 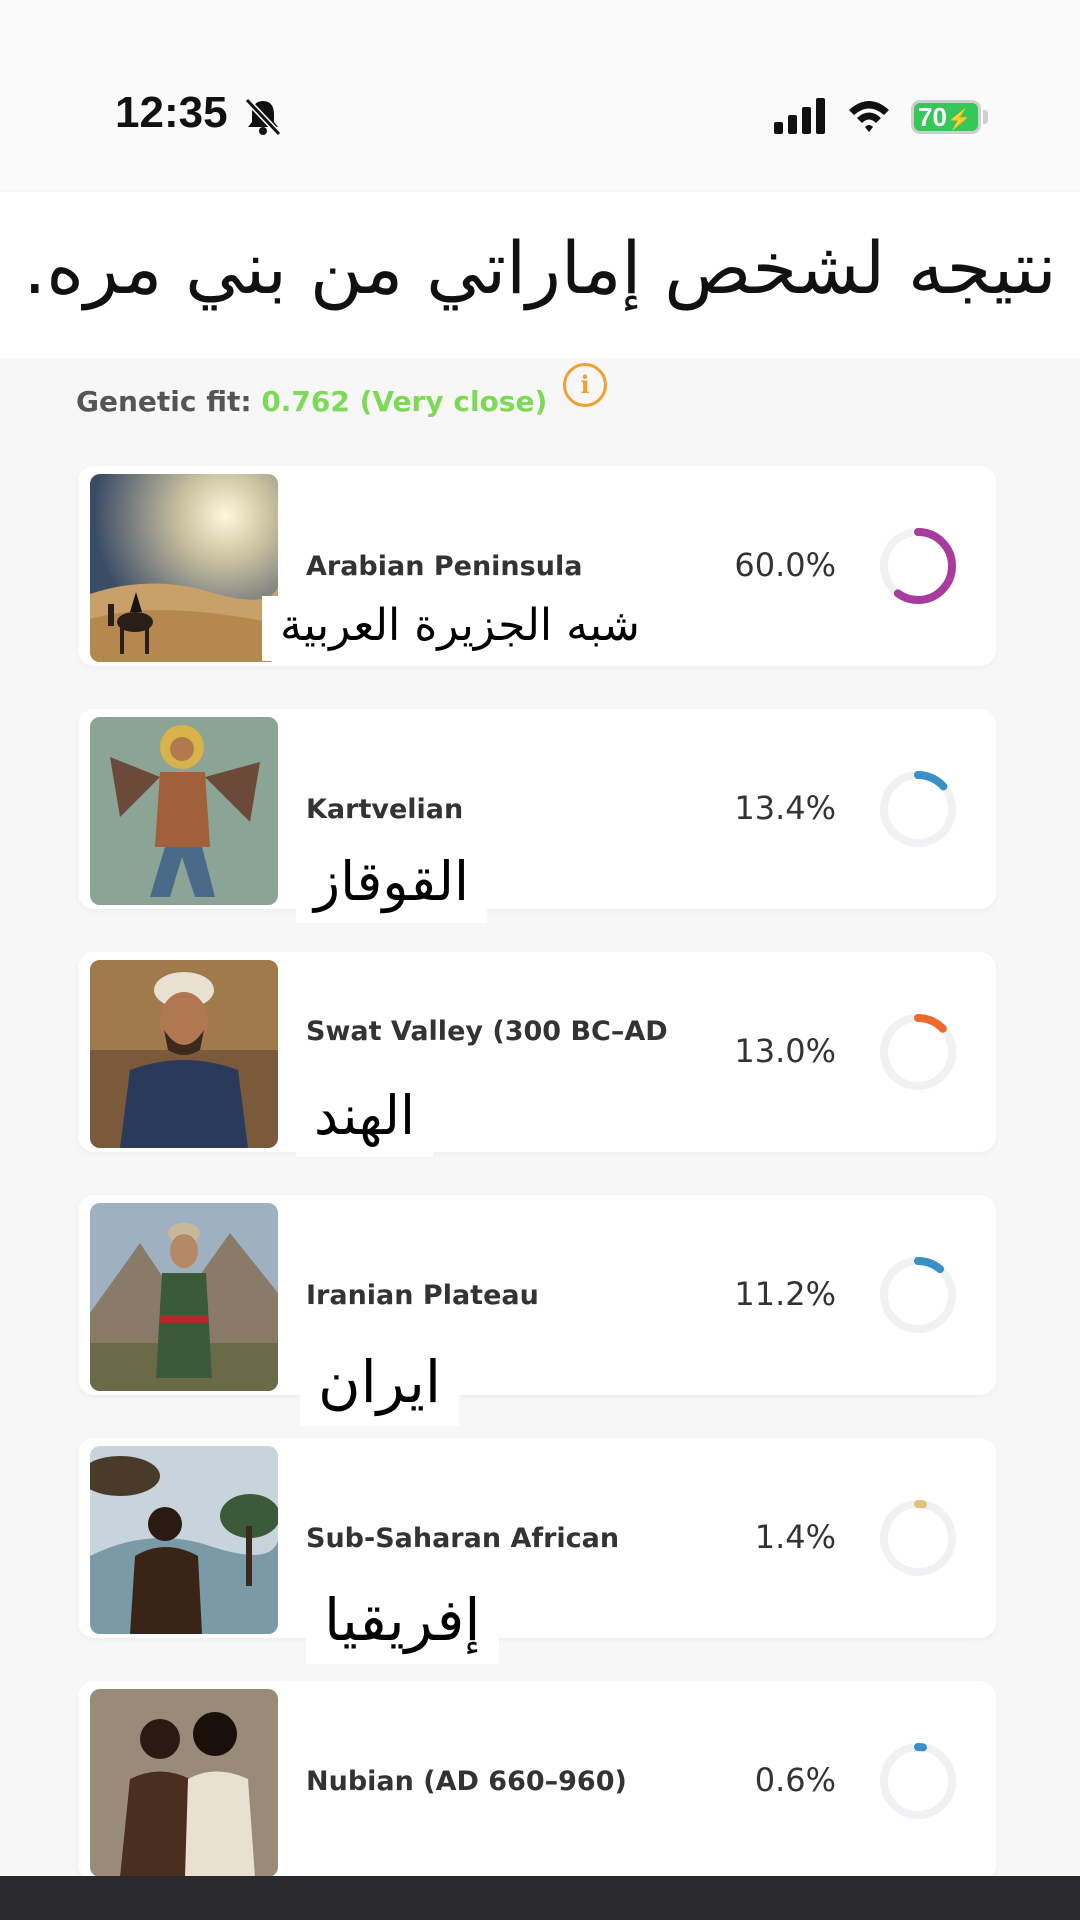 I want to click on portrait-turban-image, so click(x=184, y=1054).